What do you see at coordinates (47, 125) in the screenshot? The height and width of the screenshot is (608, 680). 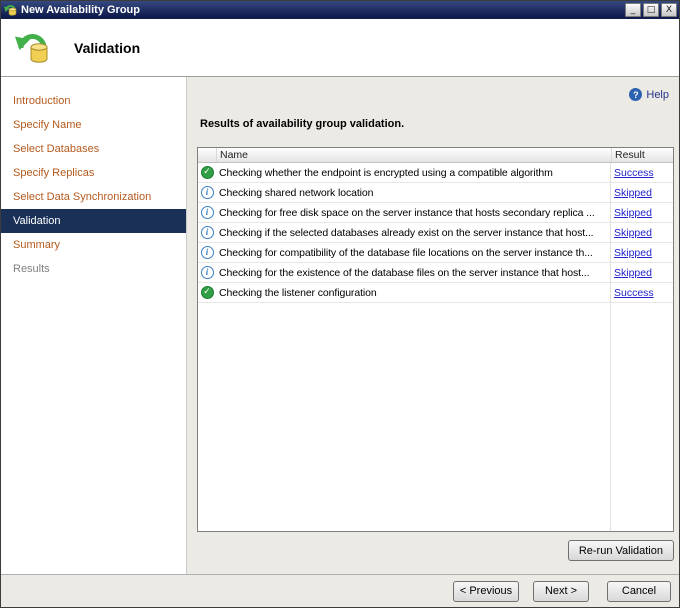 I see `sidebar-item-label: Specify Name` at bounding box center [47, 125].